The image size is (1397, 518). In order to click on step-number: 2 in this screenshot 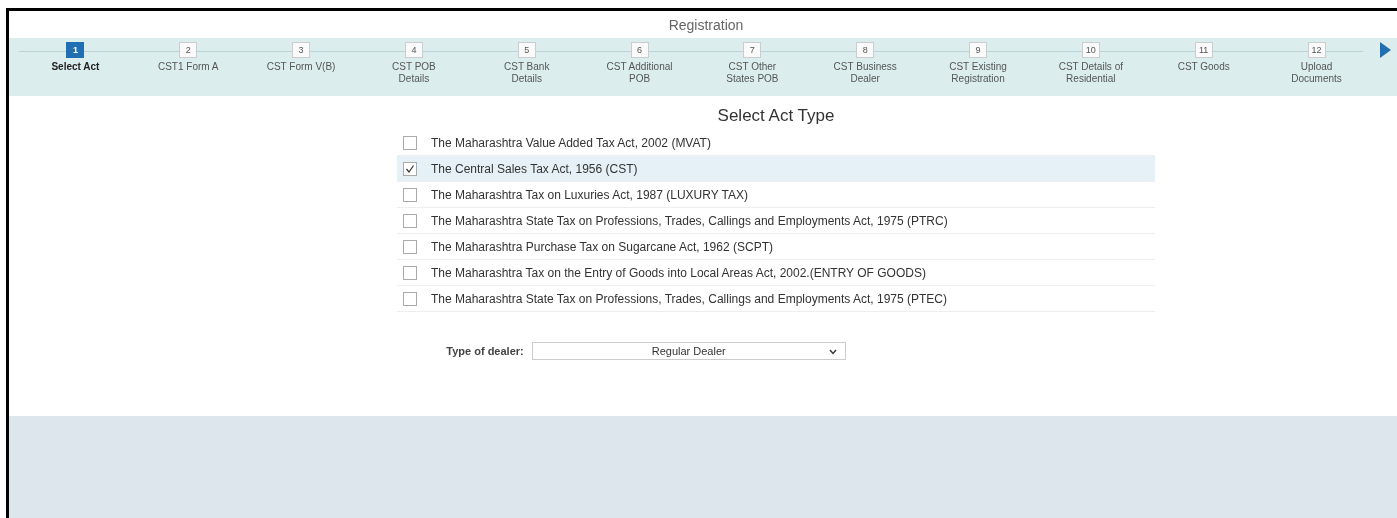, I will do `click(188, 50)`.